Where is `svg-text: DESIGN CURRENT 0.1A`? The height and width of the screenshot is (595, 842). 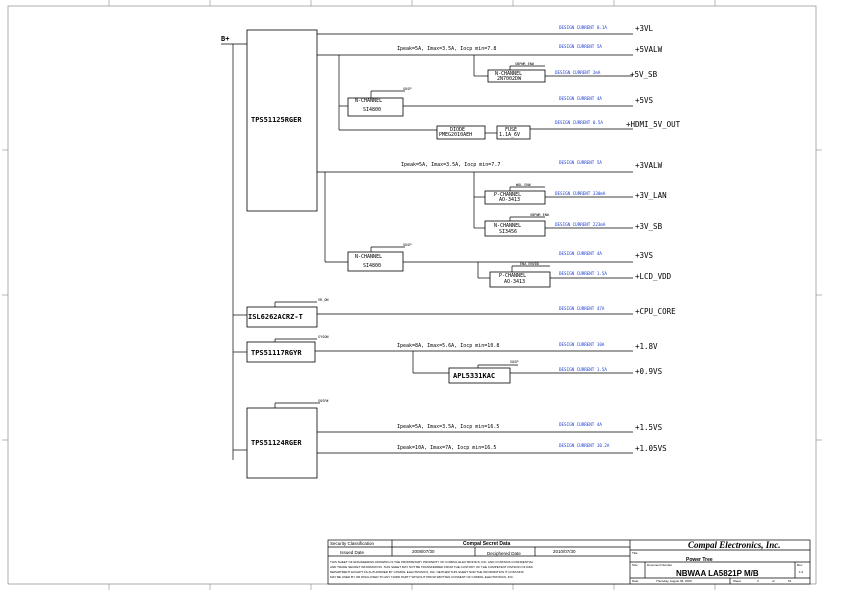 svg-text: DESIGN CURRENT 0.1A is located at coordinates (583, 27).